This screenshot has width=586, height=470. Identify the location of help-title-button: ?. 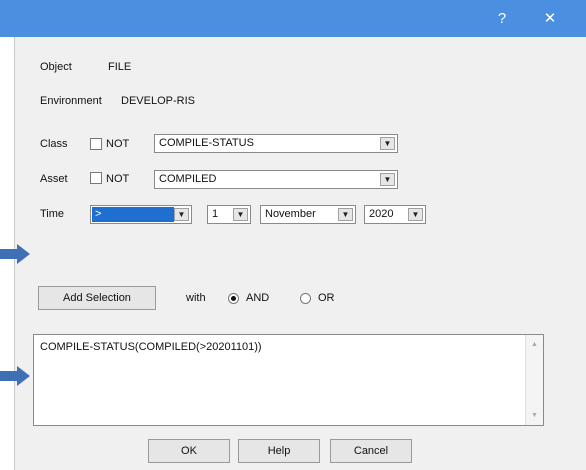
(502, 18).